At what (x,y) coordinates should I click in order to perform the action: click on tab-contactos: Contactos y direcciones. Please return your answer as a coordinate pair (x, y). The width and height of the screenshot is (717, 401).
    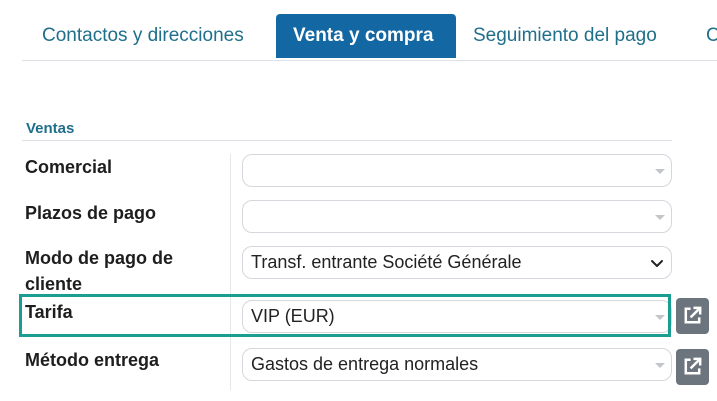
    Looking at the image, I should click on (143, 36).